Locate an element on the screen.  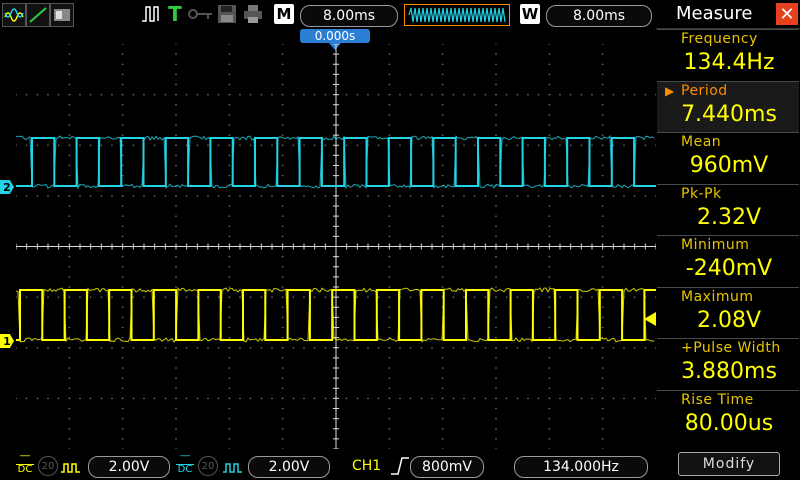
modify-button: Modify is located at coordinates (729, 464).